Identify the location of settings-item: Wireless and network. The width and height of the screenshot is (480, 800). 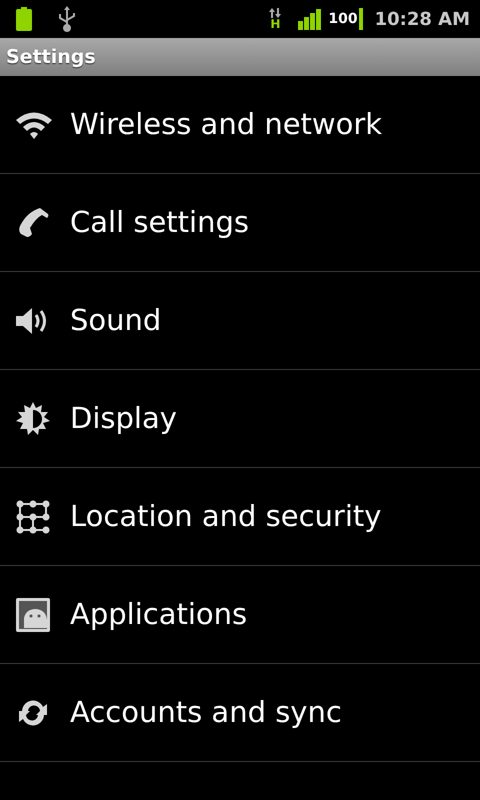
(240, 125).